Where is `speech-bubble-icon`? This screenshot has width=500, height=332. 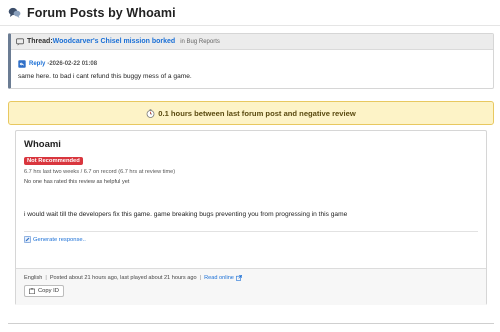 speech-bubble-icon is located at coordinates (20, 41).